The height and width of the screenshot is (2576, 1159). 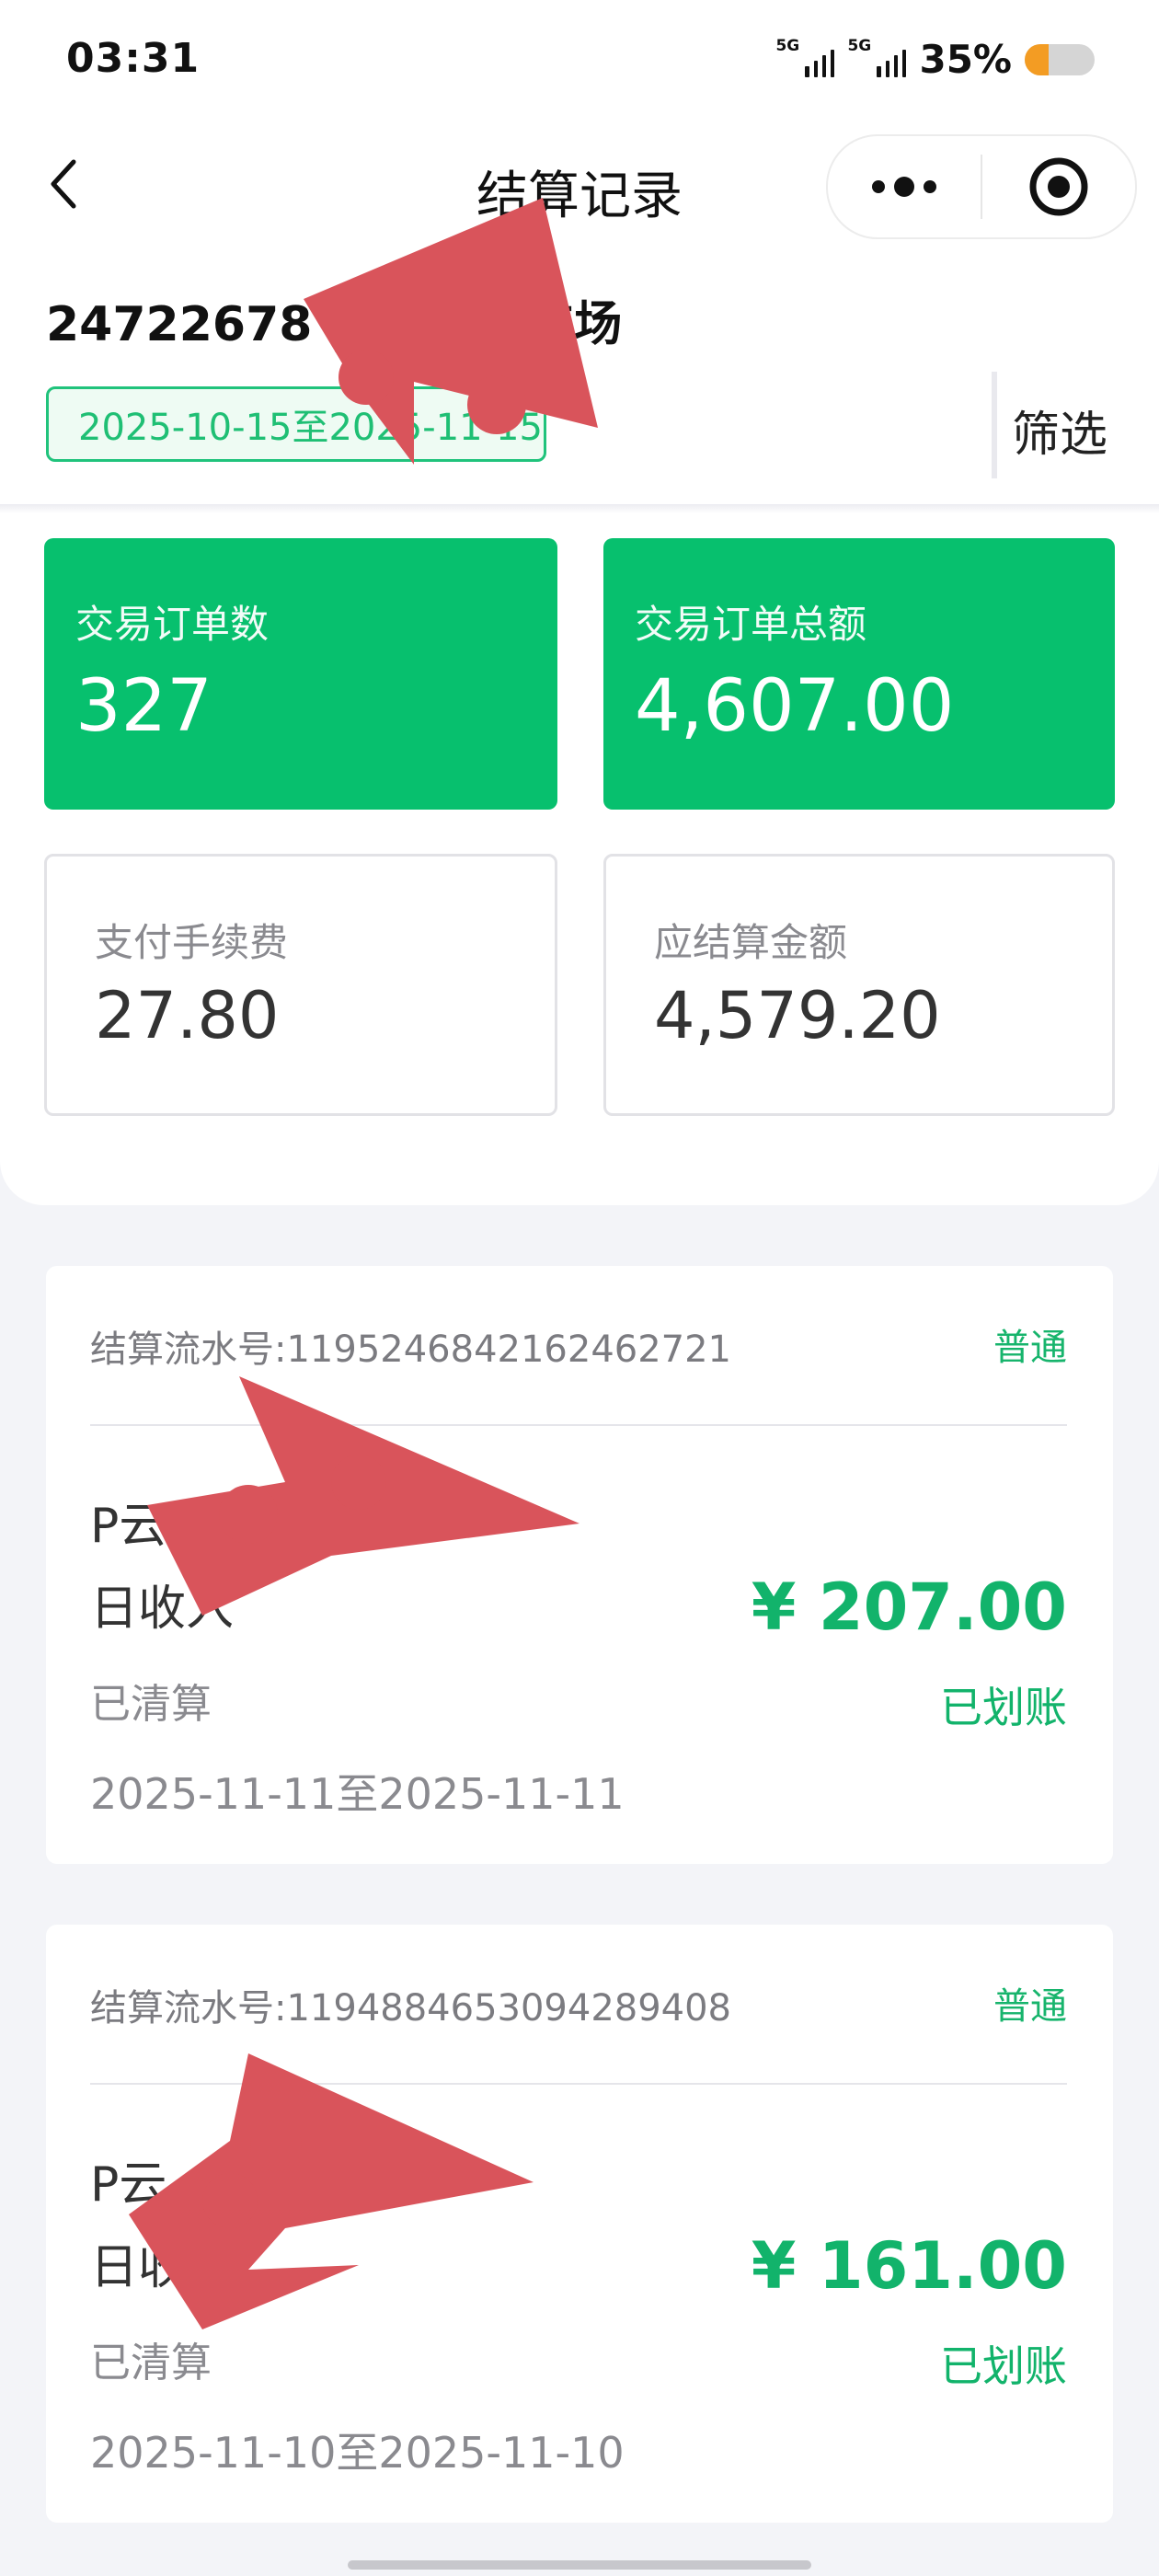 I want to click on settle-amount-value: 4,579.20, so click(x=797, y=1016).